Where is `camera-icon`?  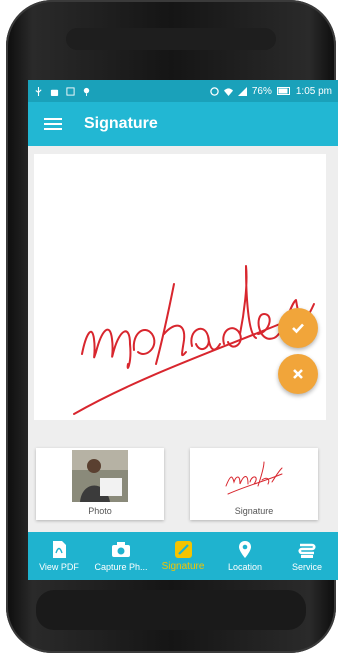 camera-icon is located at coordinates (121, 549).